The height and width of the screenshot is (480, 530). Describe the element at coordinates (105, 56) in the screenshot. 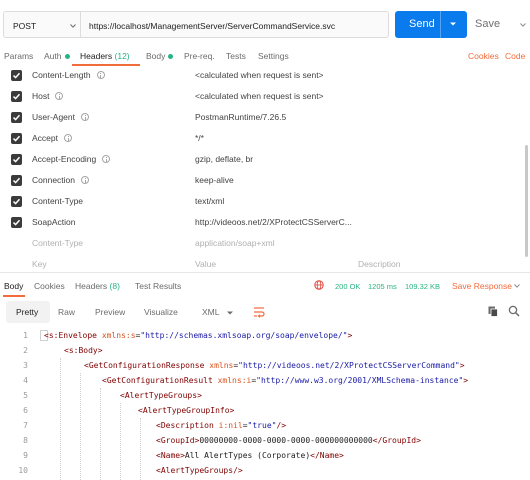

I see `tab-headers: Headers (12)` at that location.